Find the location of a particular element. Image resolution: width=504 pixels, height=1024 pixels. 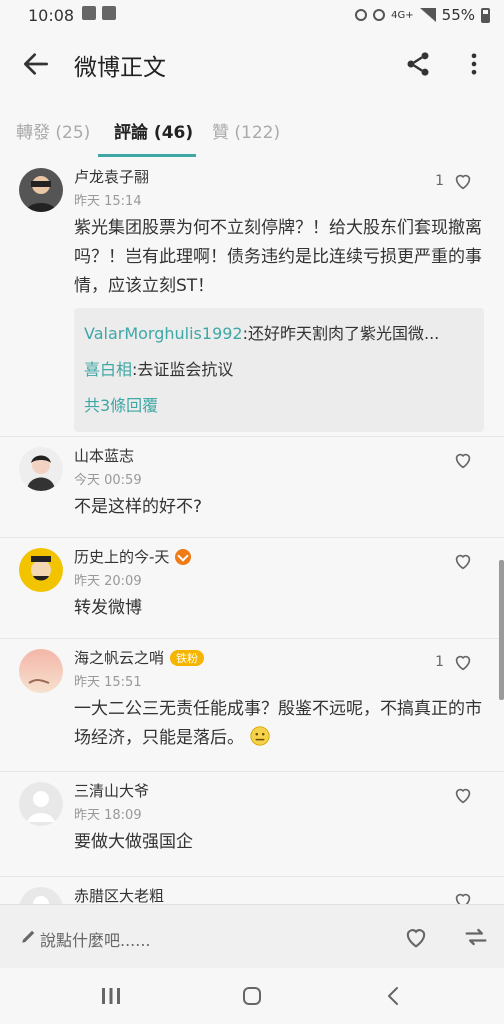

comment-username: 海之帆云之哨 铁粉 is located at coordinates (139, 657).